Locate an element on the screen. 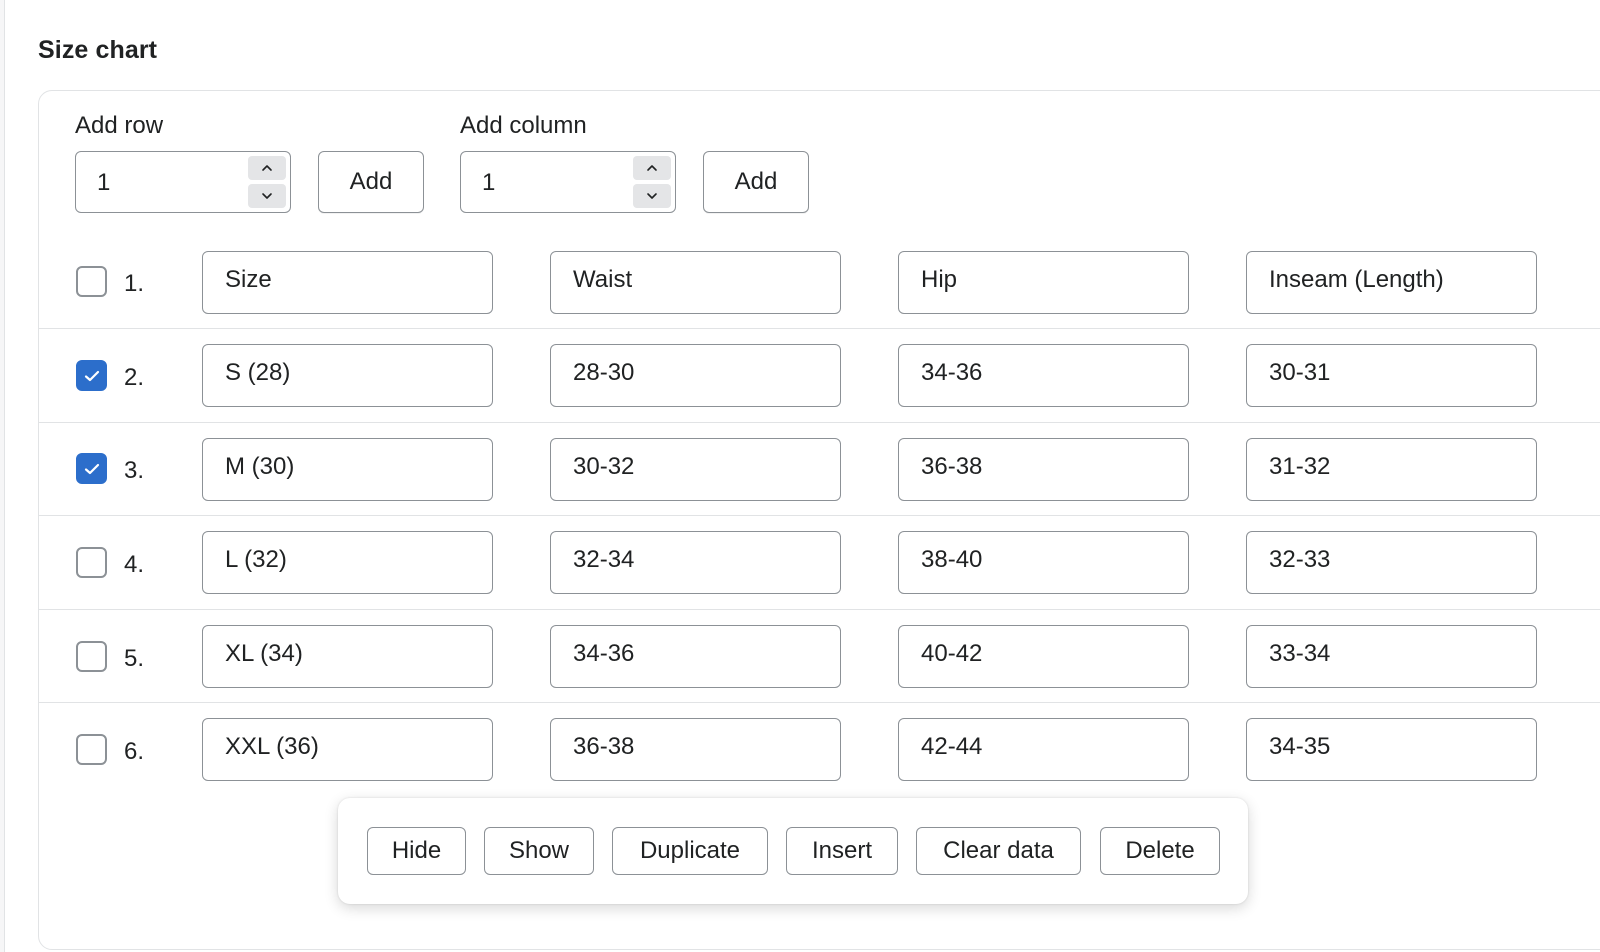 This screenshot has height=952, width=1600. add-column-button: Add is located at coordinates (756, 182).